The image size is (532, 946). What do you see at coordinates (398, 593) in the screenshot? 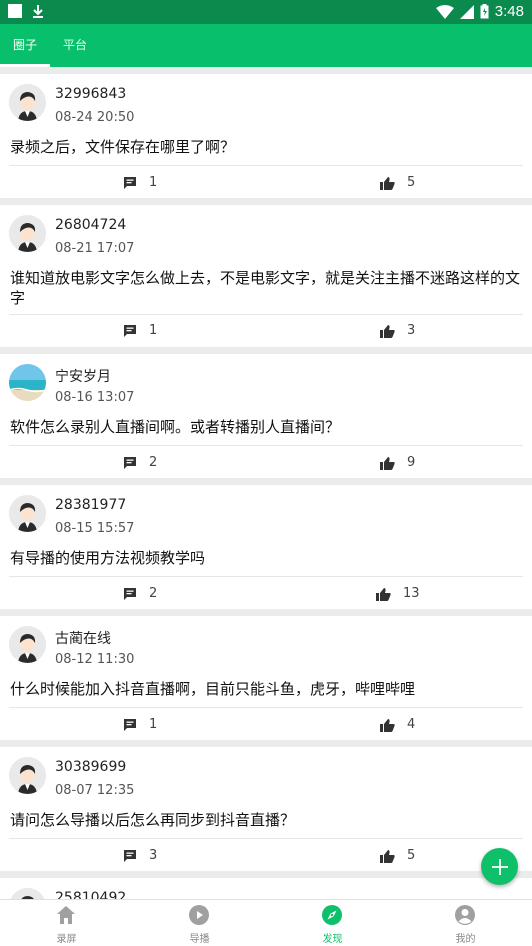
I see `like-button: 13` at bounding box center [398, 593].